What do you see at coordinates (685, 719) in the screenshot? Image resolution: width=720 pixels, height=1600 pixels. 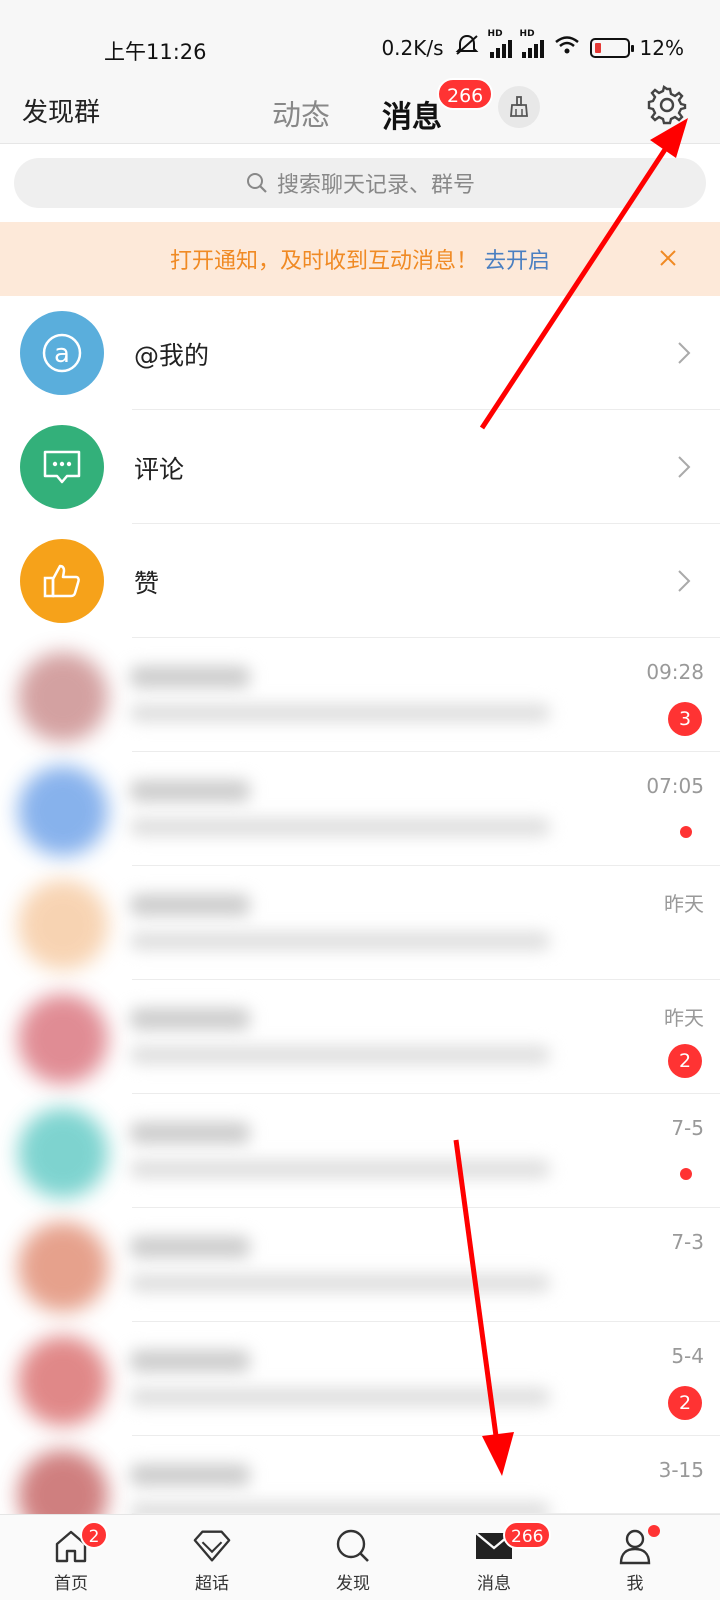 I see `unread-badge: 3` at bounding box center [685, 719].